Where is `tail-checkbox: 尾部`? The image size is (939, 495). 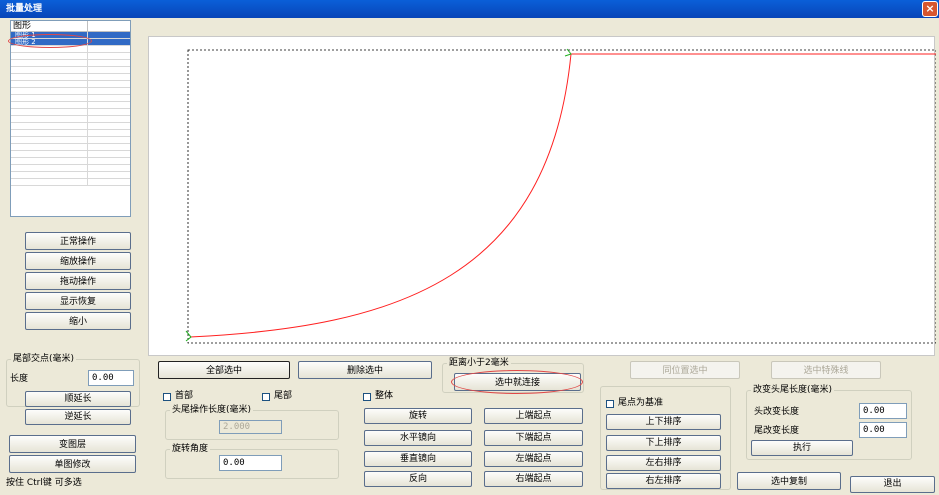 tail-checkbox: 尾部 is located at coordinates (277, 396).